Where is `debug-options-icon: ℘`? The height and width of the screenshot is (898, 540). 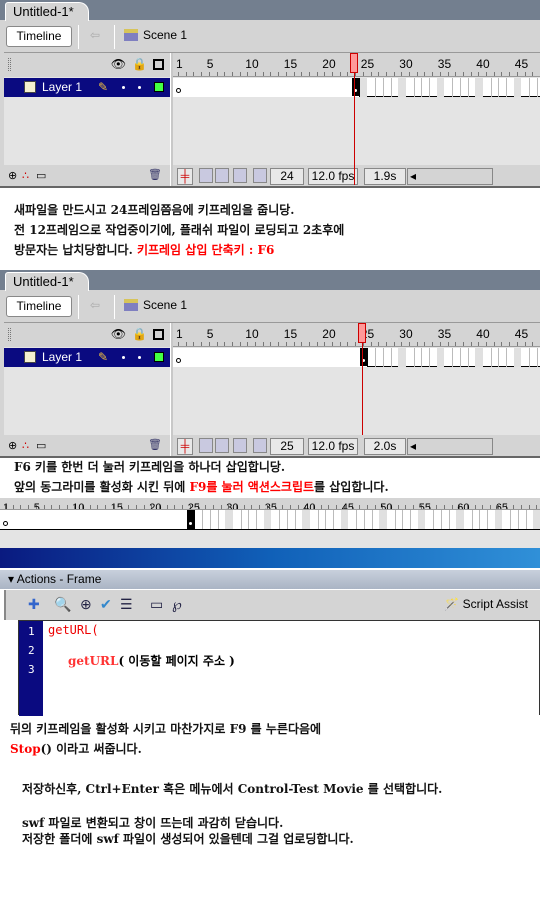 debug-options-icon: ℘ is located at coordinates (177, 604).